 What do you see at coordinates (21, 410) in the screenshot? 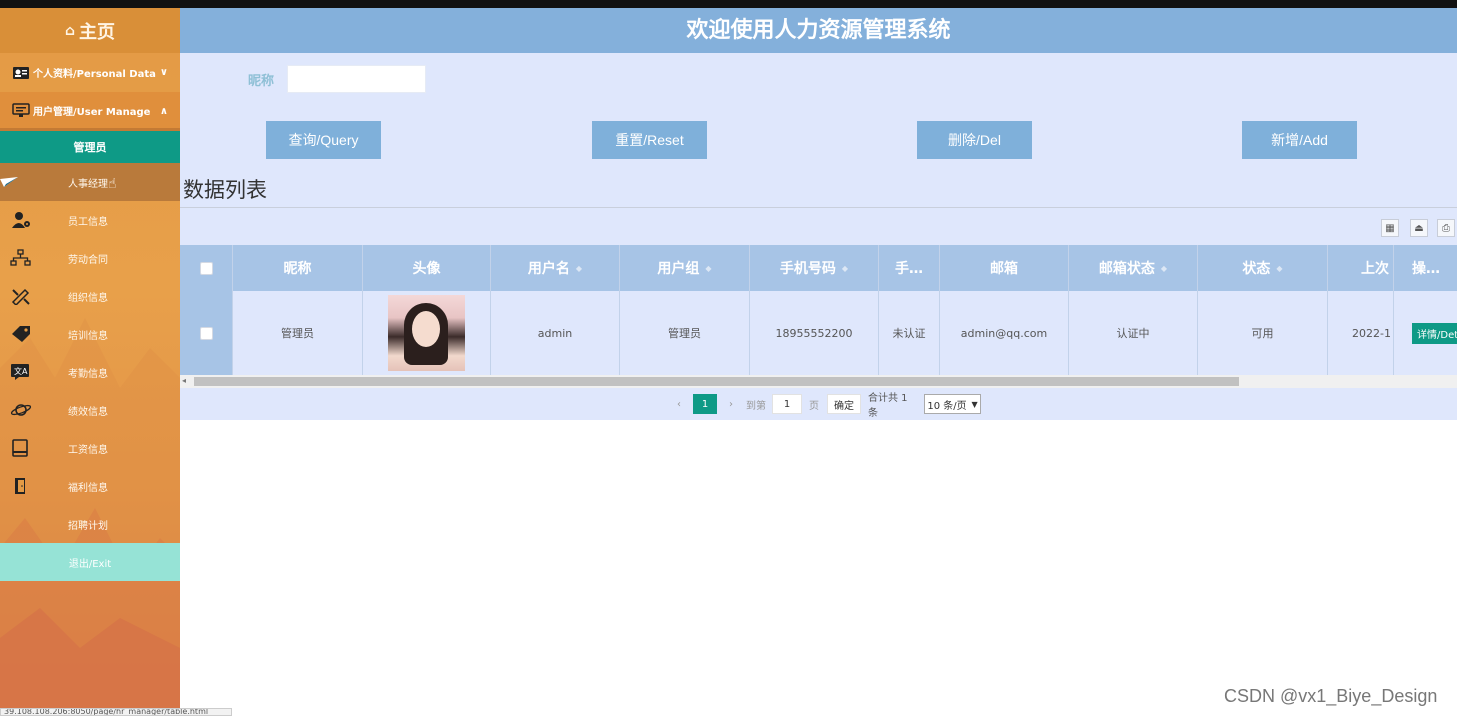
I see `planet-icon` at bounding box center [21, 410].